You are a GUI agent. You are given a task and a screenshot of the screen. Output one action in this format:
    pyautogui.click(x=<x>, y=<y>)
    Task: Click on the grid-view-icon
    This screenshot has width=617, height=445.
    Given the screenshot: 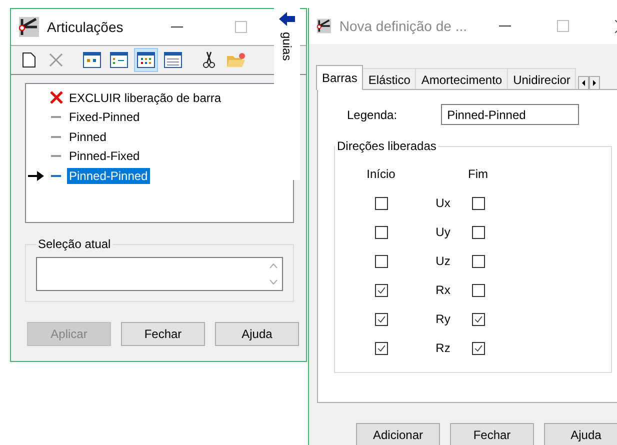 What is the action you would take?
    pyautogui.click(x=146, y=60)
    